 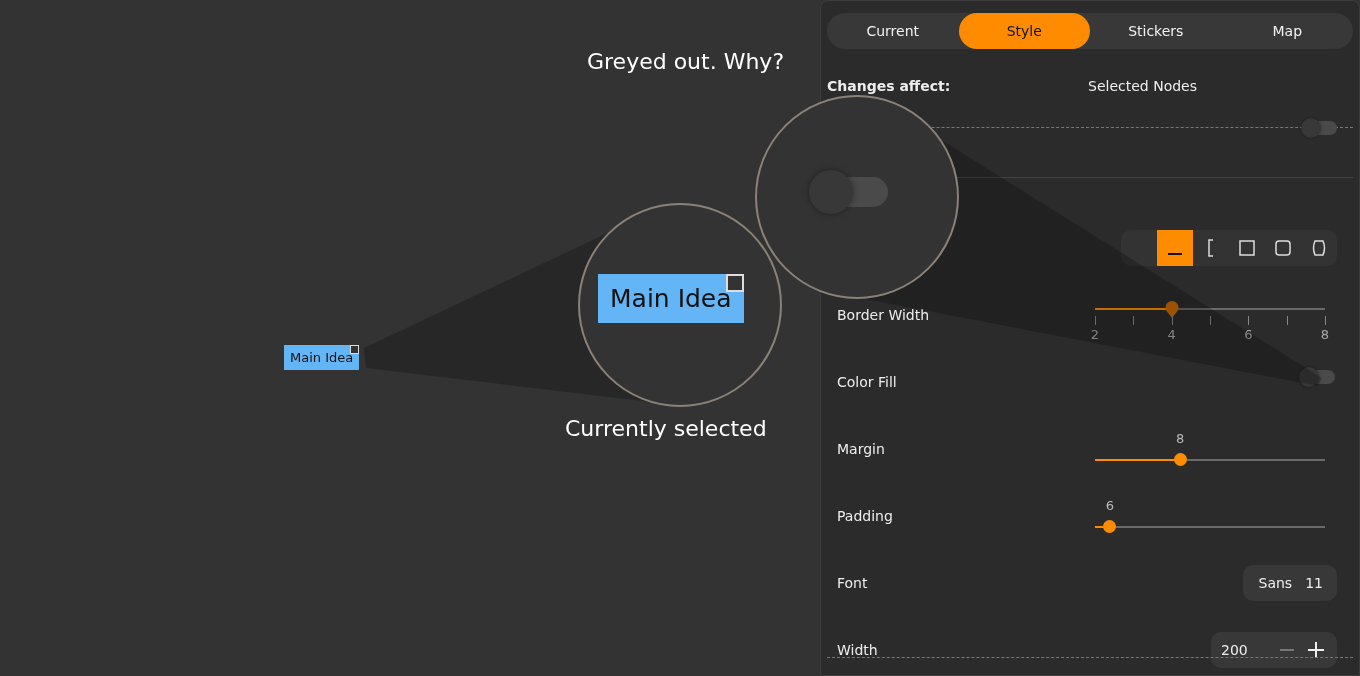 What do you see at coordinates (867, 381) in the screenshot?
I see `row-label: Color Fill` at bounding box center [867, 381].